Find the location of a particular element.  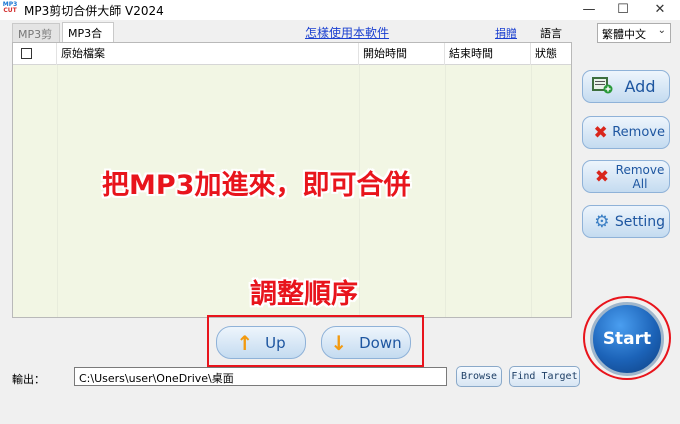

move-down-button: ↓ Down is located at coordinates (366, 342).